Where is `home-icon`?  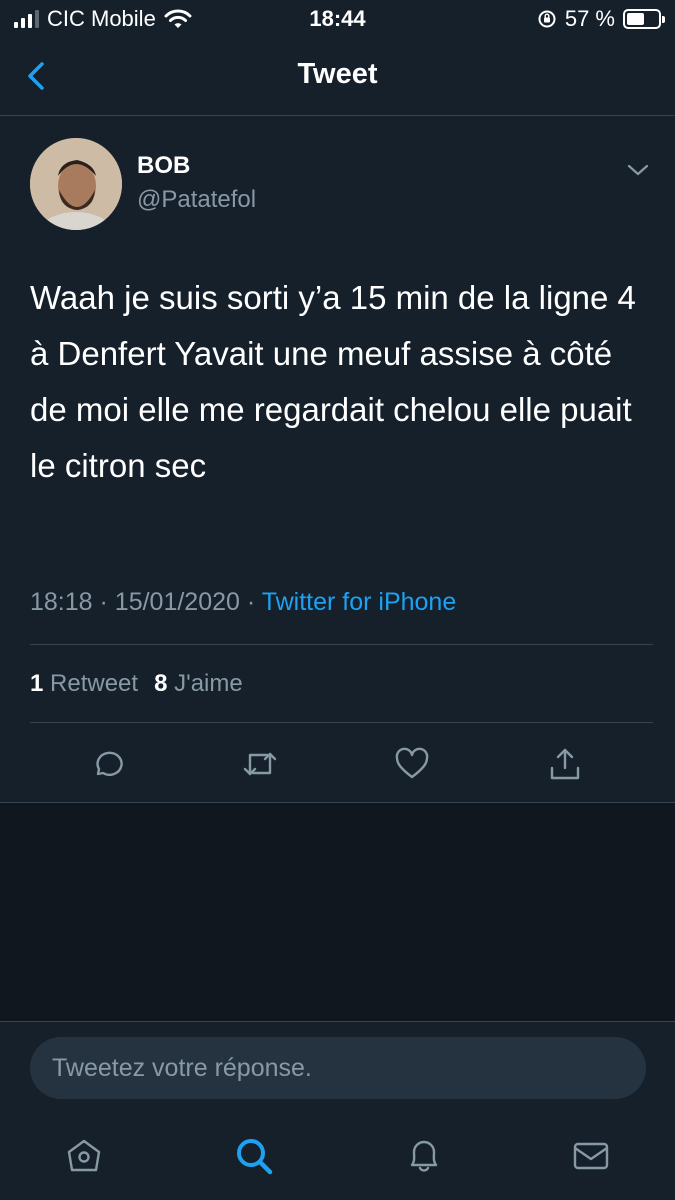
home-icon is located at coordinates (84, 1155).